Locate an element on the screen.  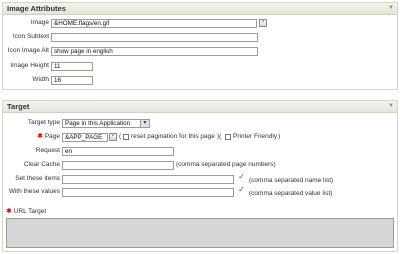
target-type-select: Page in this Application ▼ is located at coordinates (106, 123).